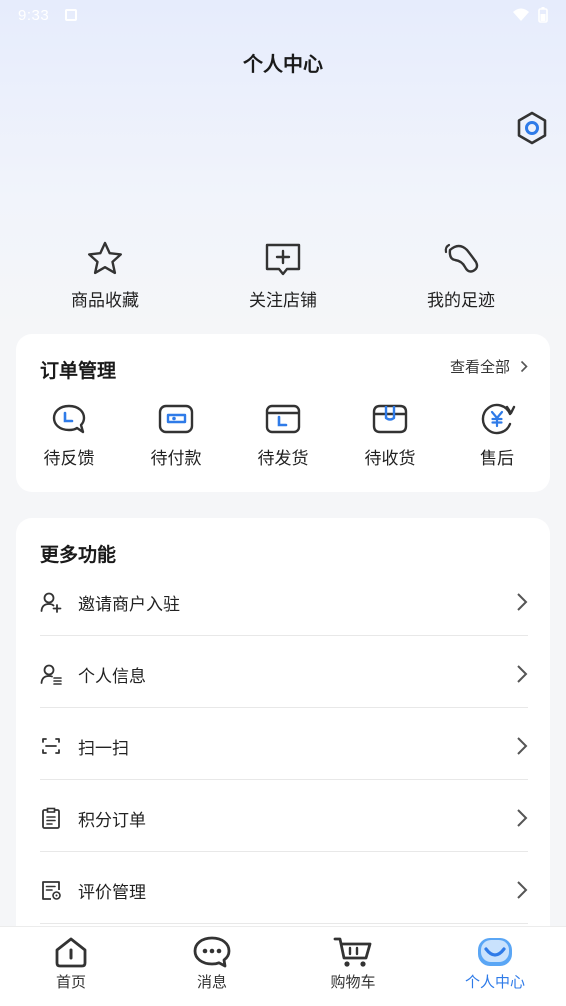 Image resolution: width=566 pixels, height=1006 pixels. I want to click on tab-label: 消息, so click(211, 982).